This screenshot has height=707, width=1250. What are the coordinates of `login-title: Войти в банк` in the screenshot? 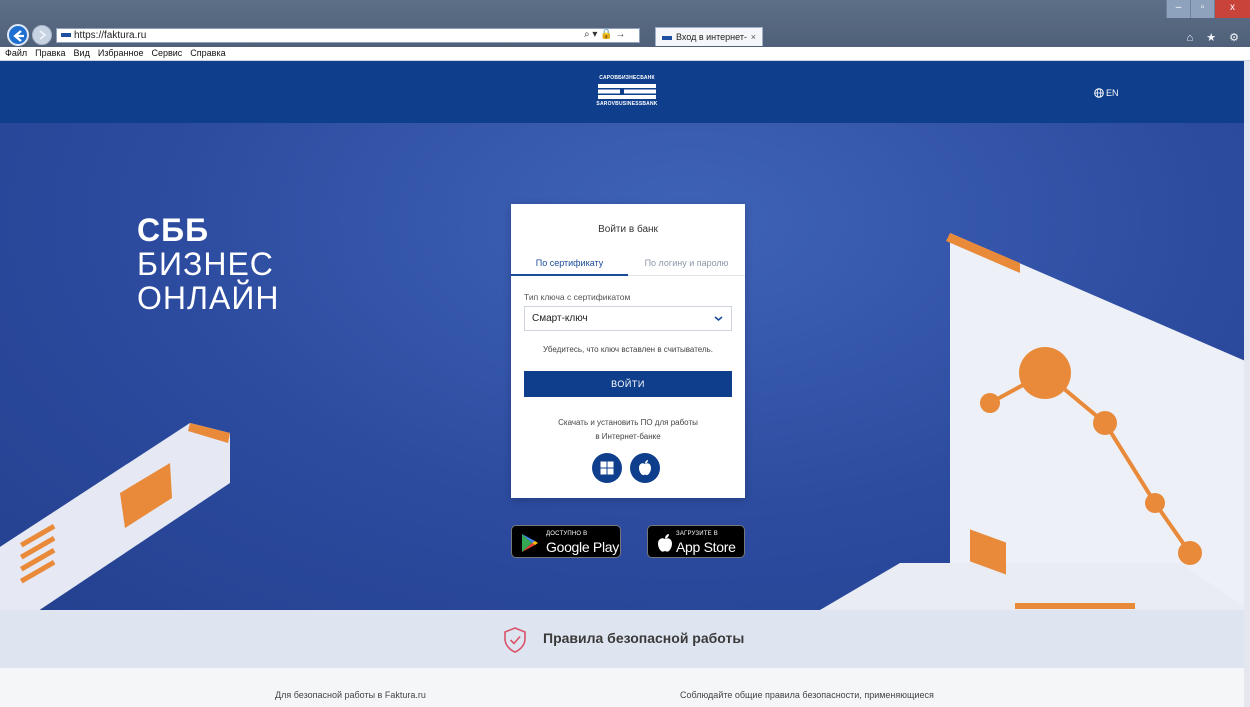 It's located at (628, 229).